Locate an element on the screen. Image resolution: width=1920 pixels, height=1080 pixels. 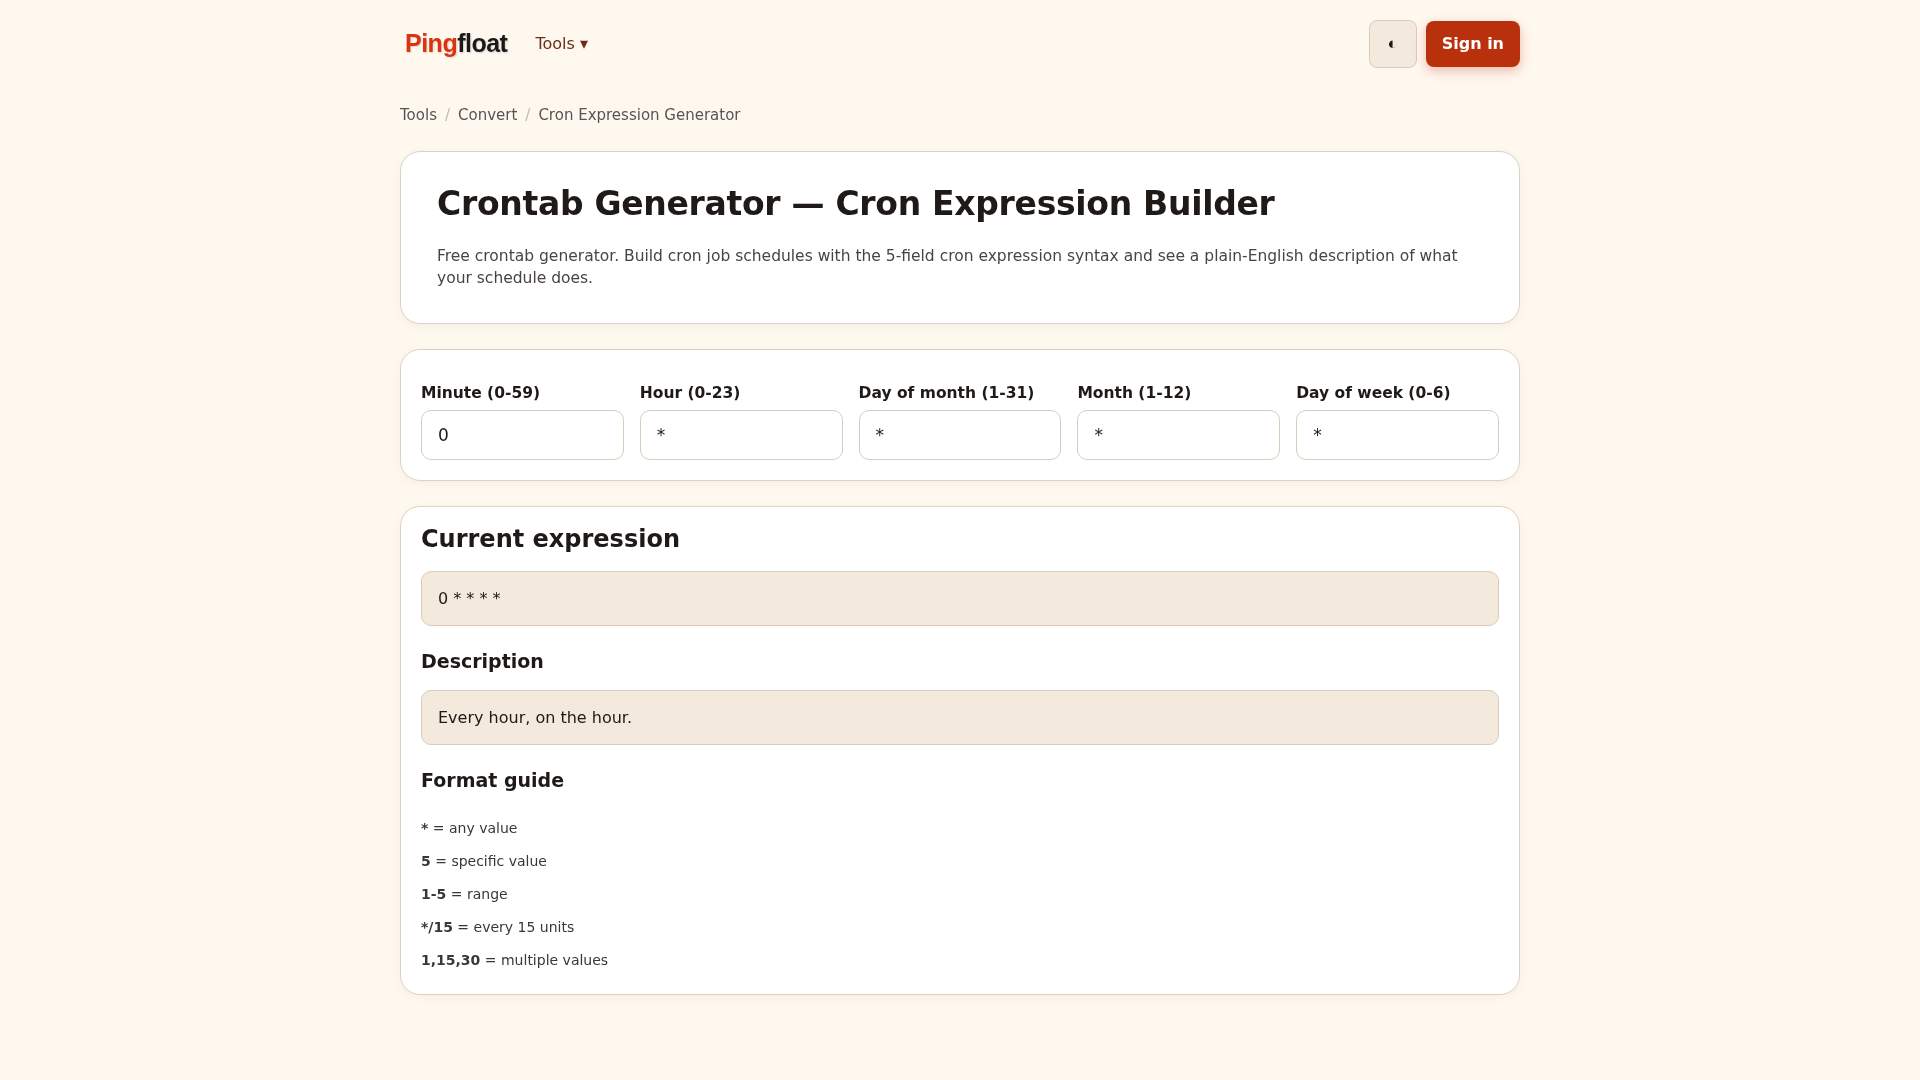
format-rule: */15 = every 15 units is located at coordinates (498, 927).